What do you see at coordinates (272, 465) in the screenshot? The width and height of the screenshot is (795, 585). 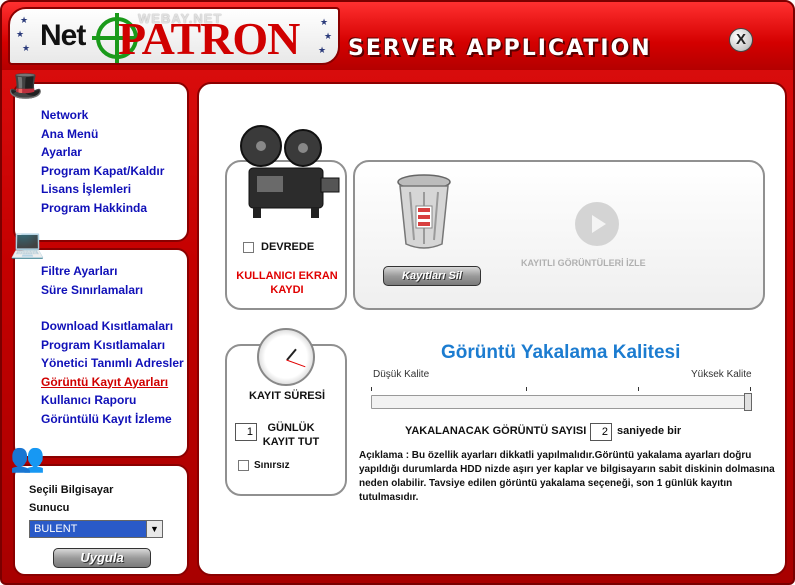 I see `unlimited-label: Sınırsız` at bounding box center [272, 465].